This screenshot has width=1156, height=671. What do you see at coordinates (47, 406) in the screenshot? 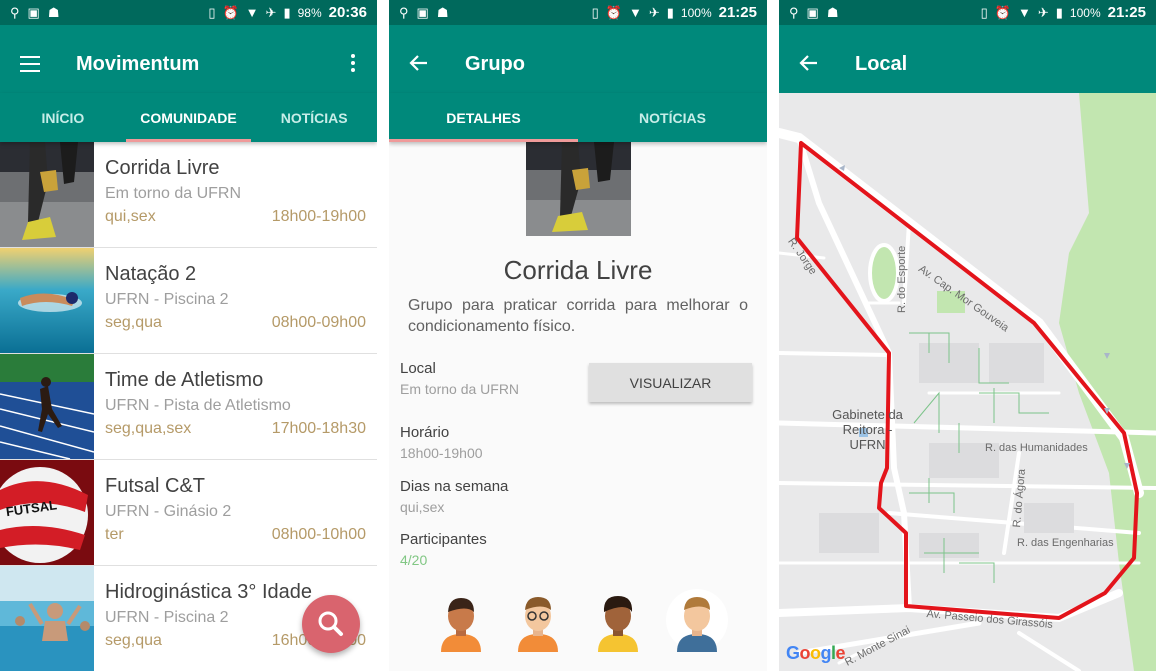
I see `track-runner-image` at bounding box center [47, 406].